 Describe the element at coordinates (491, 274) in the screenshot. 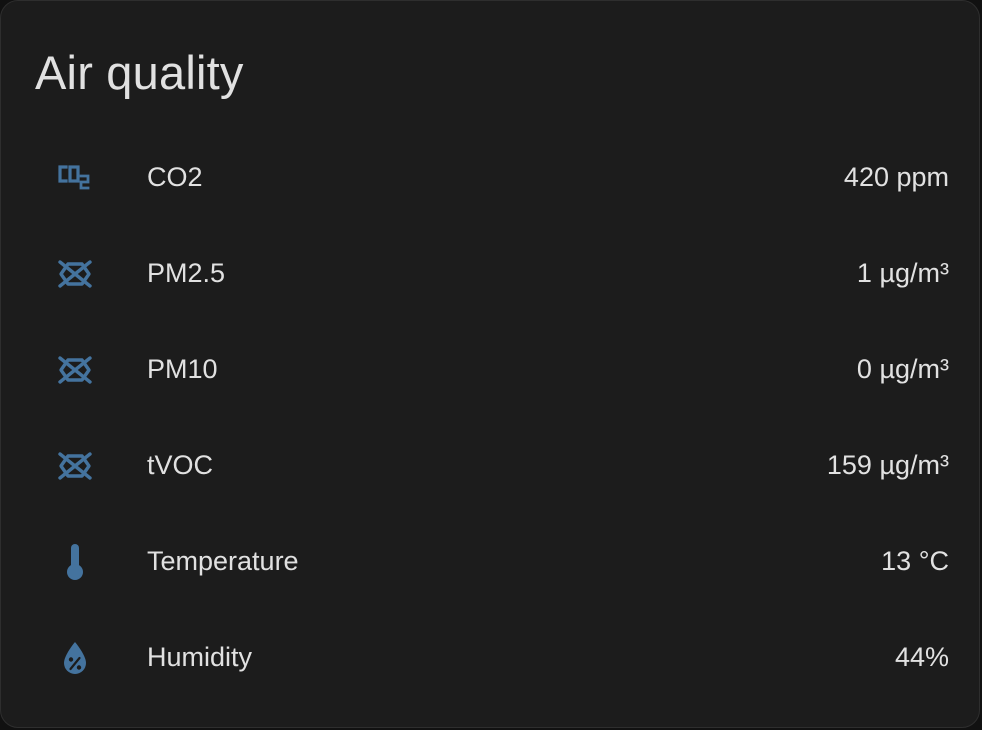

I see `entity-row-pm25: PM2.5 1 µg/m³` at that location.